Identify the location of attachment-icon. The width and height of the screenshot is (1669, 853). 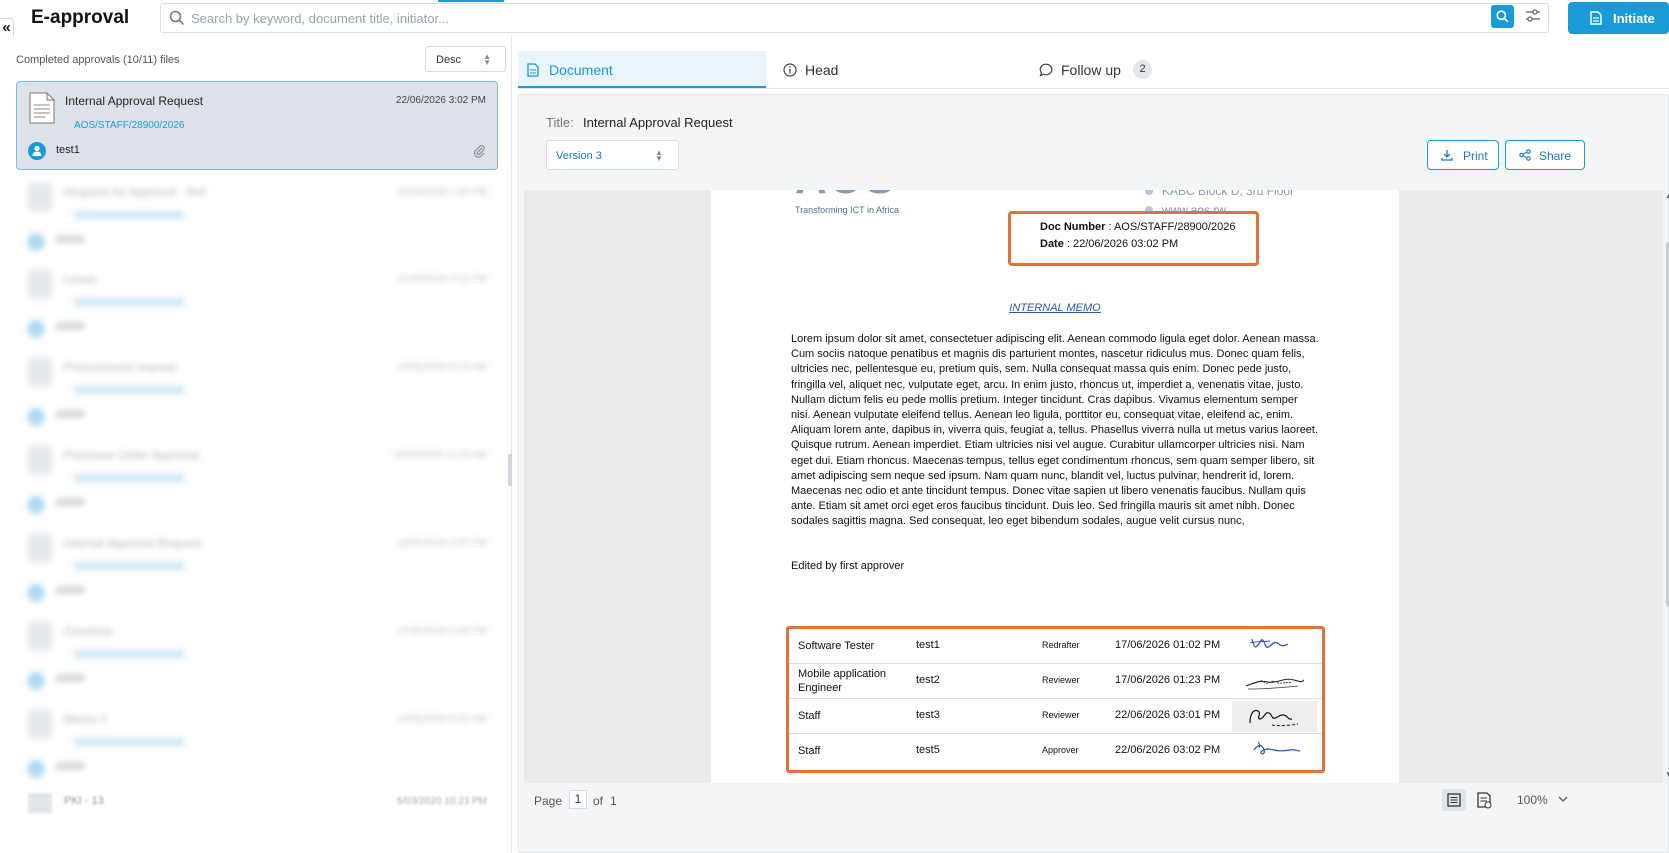
(479, 151).